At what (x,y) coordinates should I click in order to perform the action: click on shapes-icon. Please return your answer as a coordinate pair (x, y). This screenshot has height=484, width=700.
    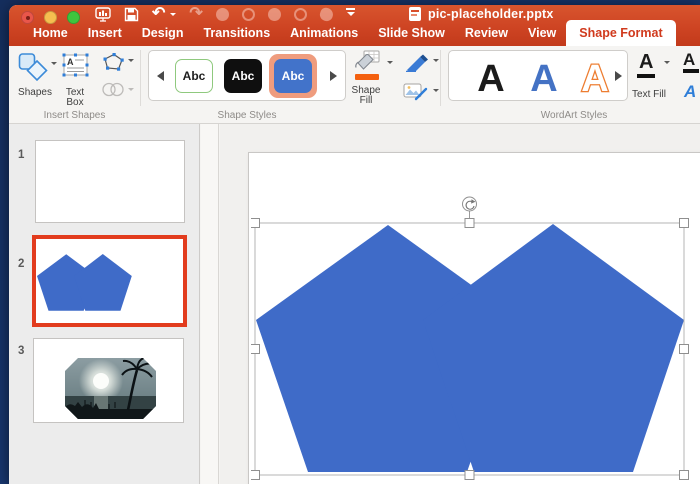
    Looking at the image, I should click on (33, 65).